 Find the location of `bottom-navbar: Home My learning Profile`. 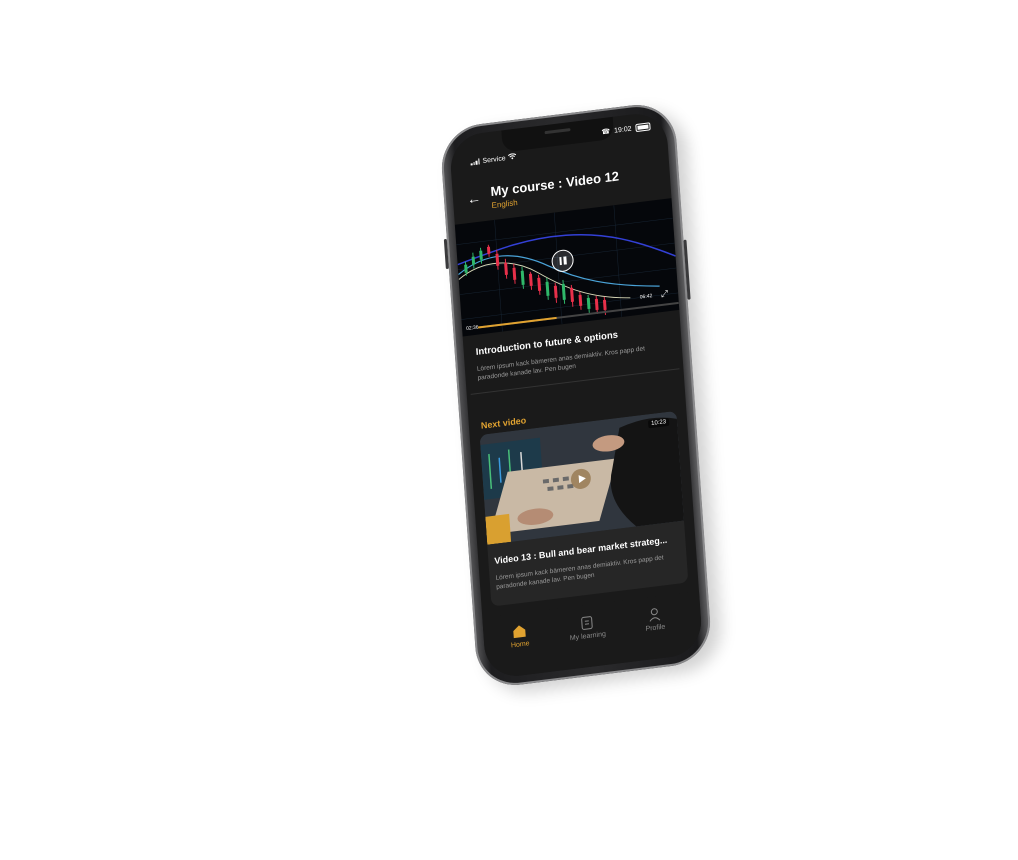

bottom-navbar: Home My learning Profile is located at coordinates (593, 635).